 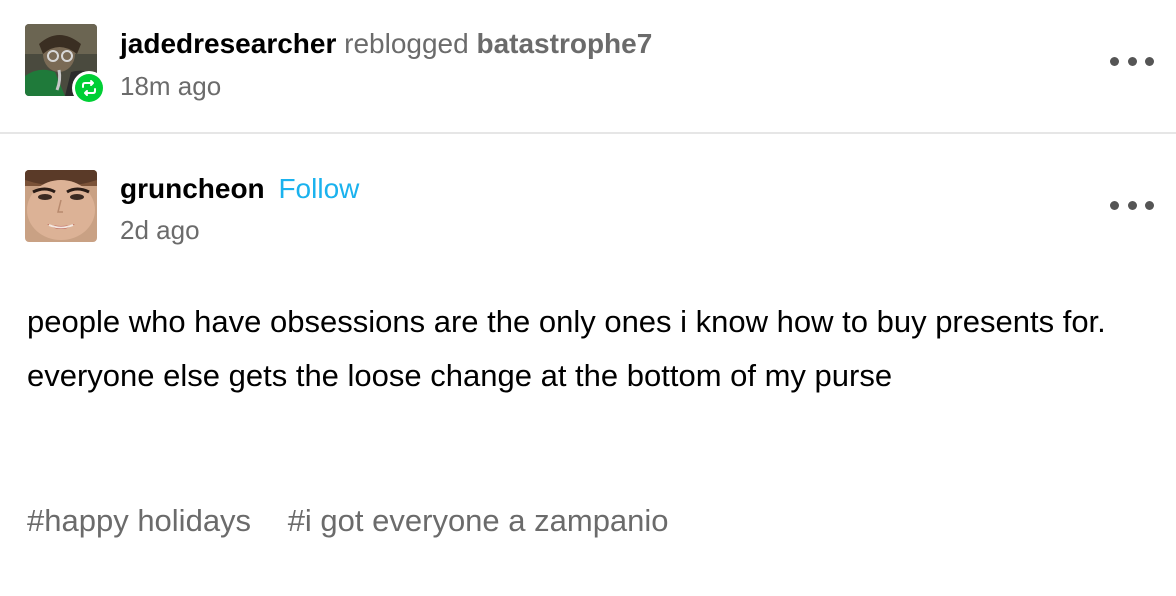 What do you see at coordinates (228, 43) in the screenshot?
I see `reblogger-username: jadedresearcher` at bounding box center [228, 43].